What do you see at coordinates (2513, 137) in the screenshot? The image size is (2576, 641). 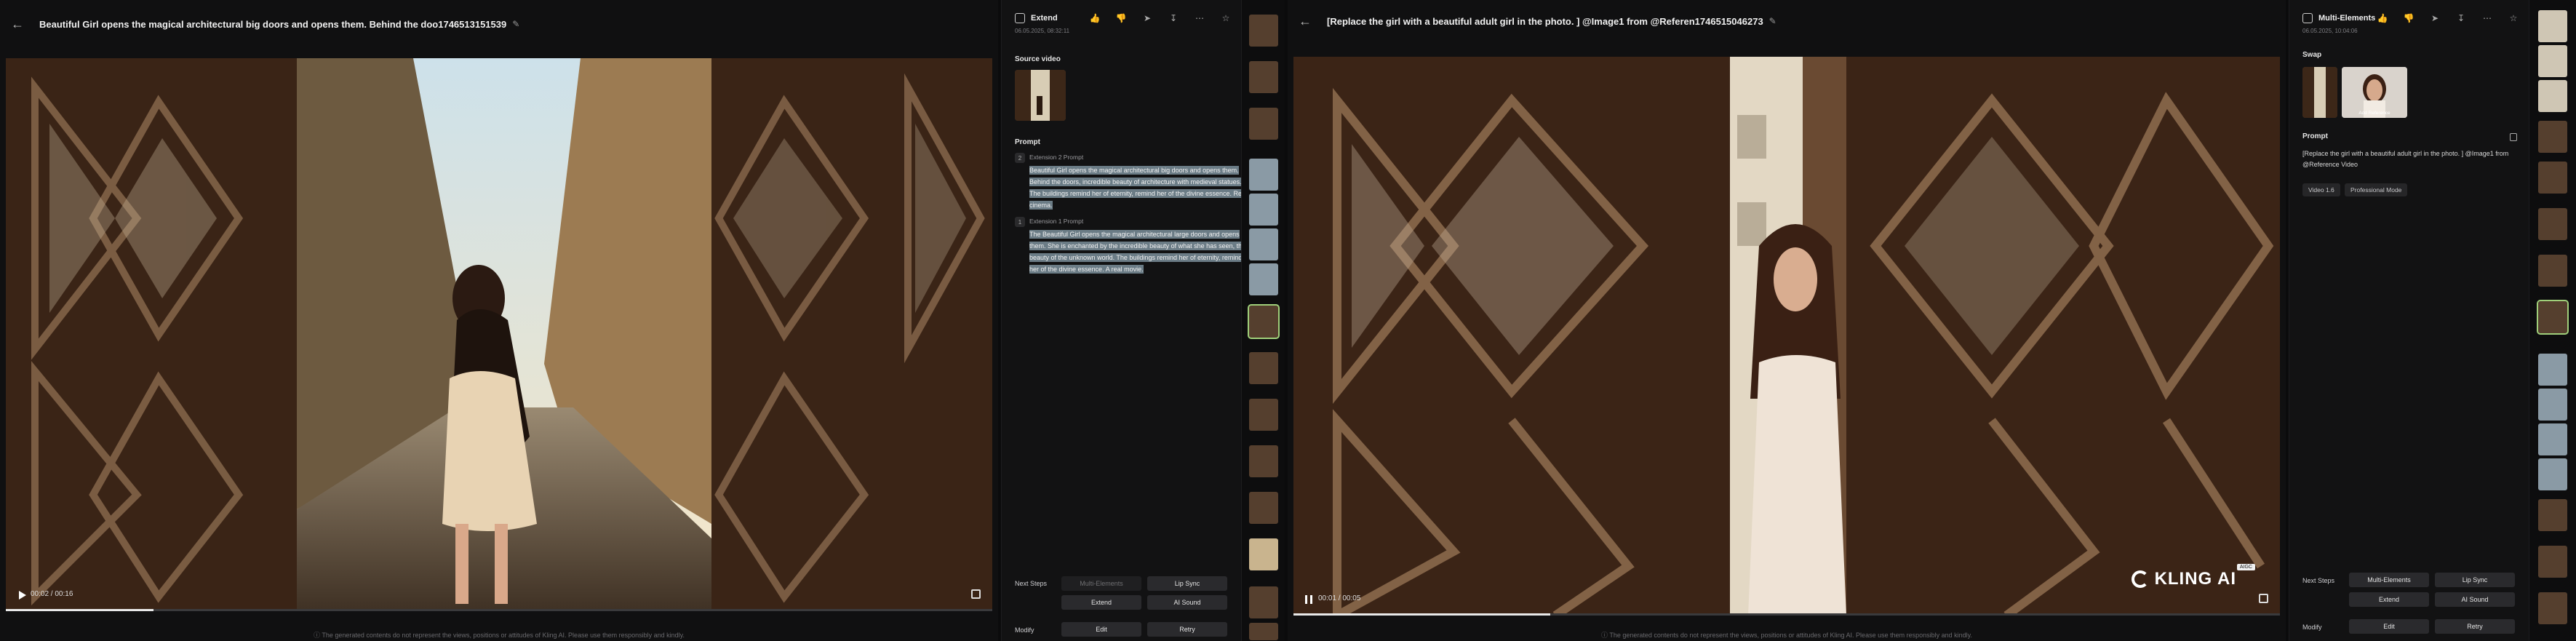 I see `copy-icon` at bounding box center [2513, 137].